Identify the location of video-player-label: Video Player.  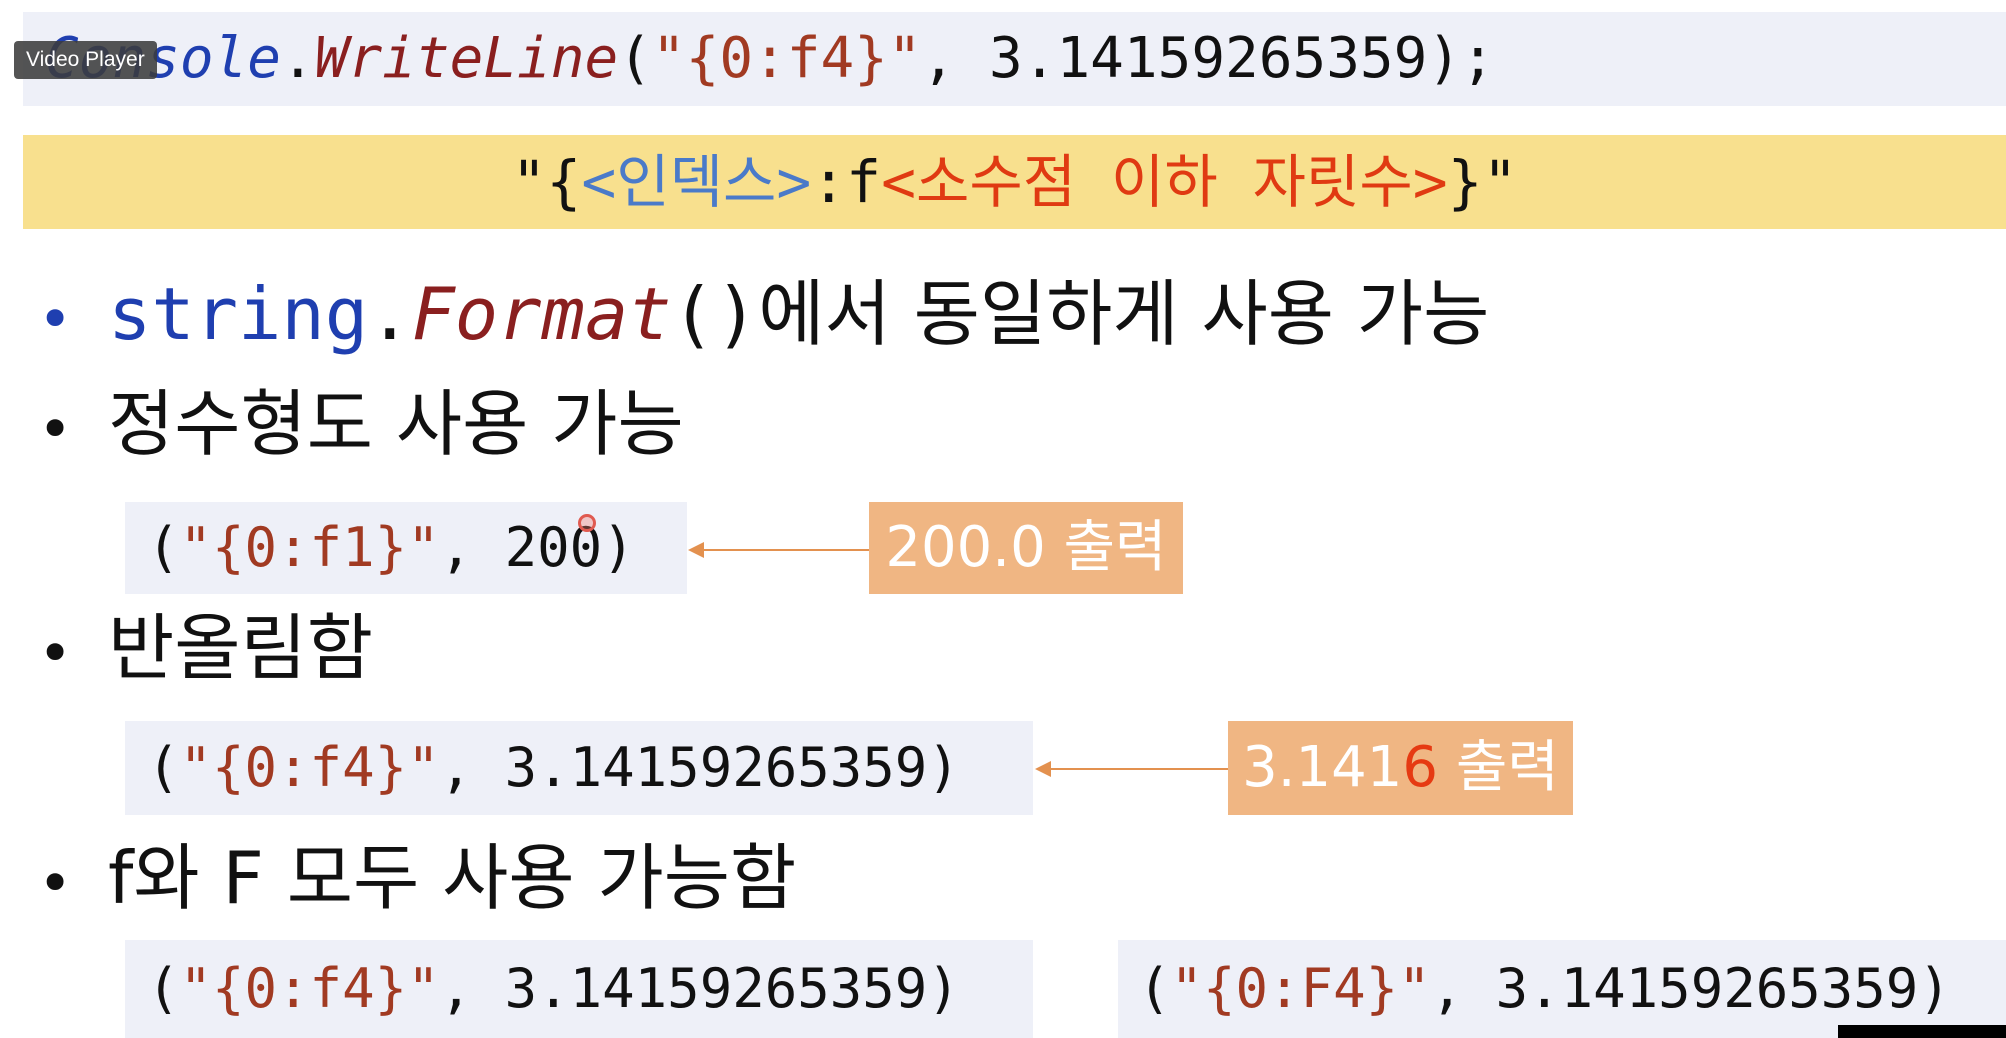
(85, 60).